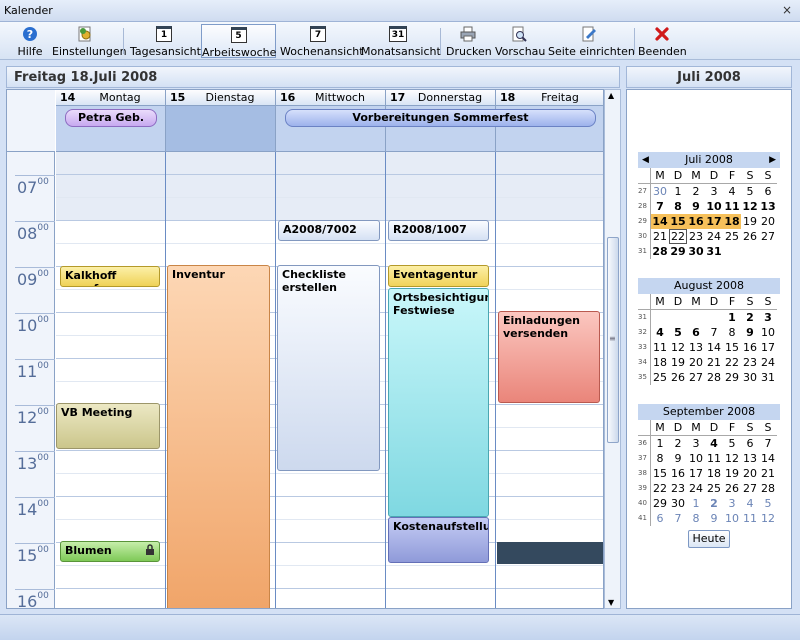 Image resolution: width=800 pixels, height=640 pixels. Describe the element at coordinates (549, 98) in the screenshot. I see `day-header-freitag: 18 Freitag` at that location.